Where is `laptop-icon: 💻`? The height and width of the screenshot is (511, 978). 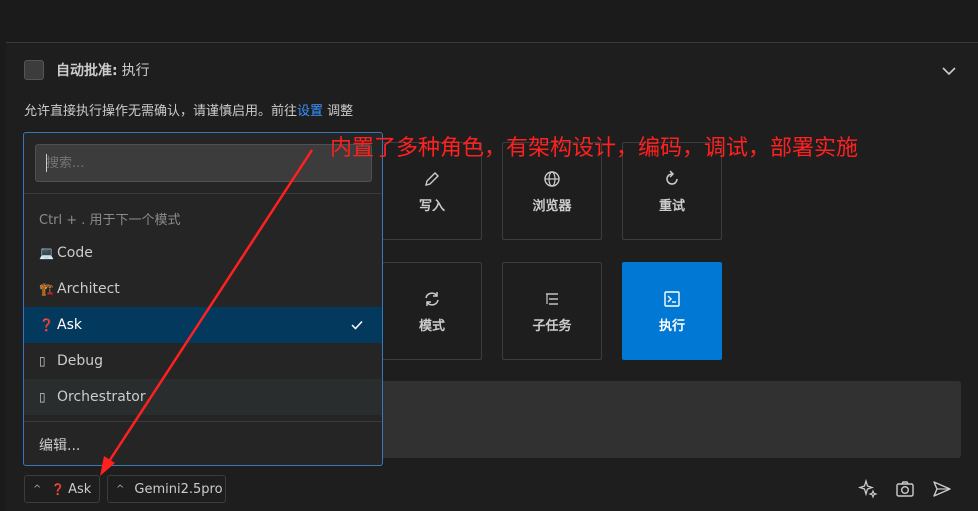 laptop-icon: 💻 is located at coordinates (46, 253).